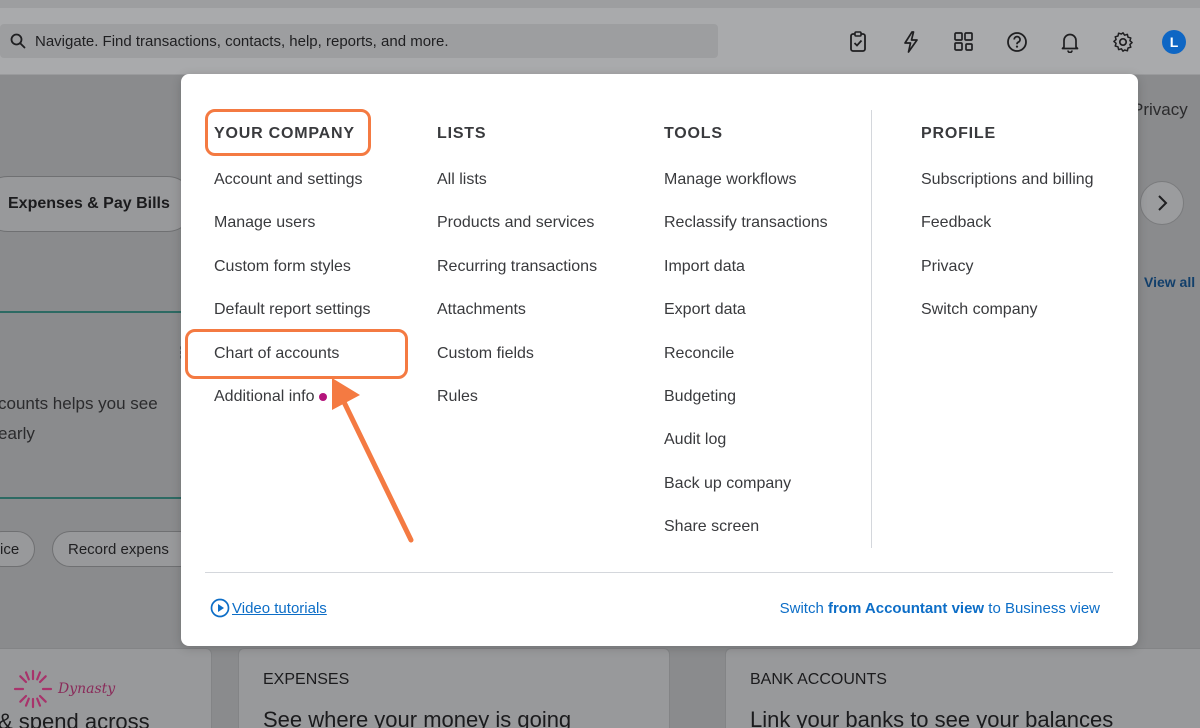 Image resolution: width=1200 pixels, height=728 pixels. I want to click on expenses-card: EXPENSES See where your money is going, so click(454, 688).